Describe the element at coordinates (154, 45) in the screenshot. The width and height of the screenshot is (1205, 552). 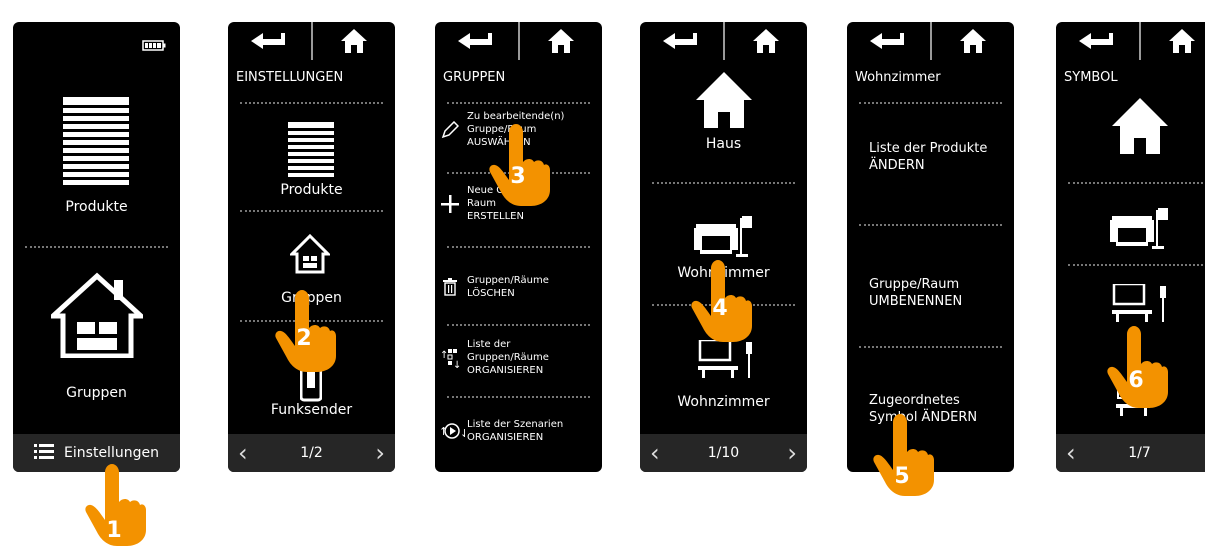
I see `battery-icon` at that location.